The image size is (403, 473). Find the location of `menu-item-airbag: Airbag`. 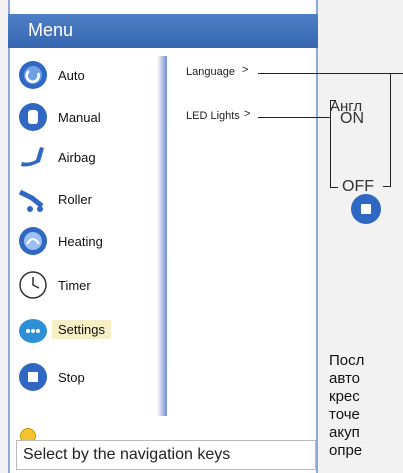

menu-item-airbag: Airbag is located at coordinates (83, 157).